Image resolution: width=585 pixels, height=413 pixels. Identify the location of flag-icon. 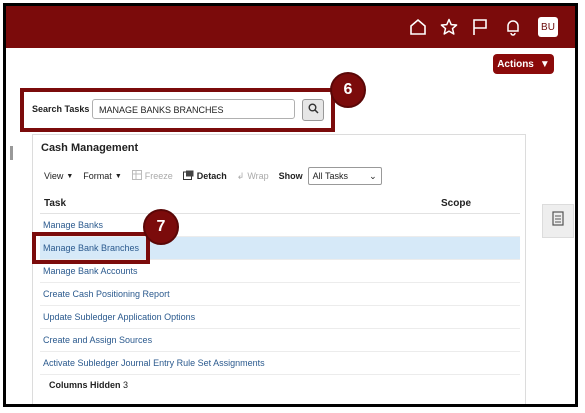
(480, 27).